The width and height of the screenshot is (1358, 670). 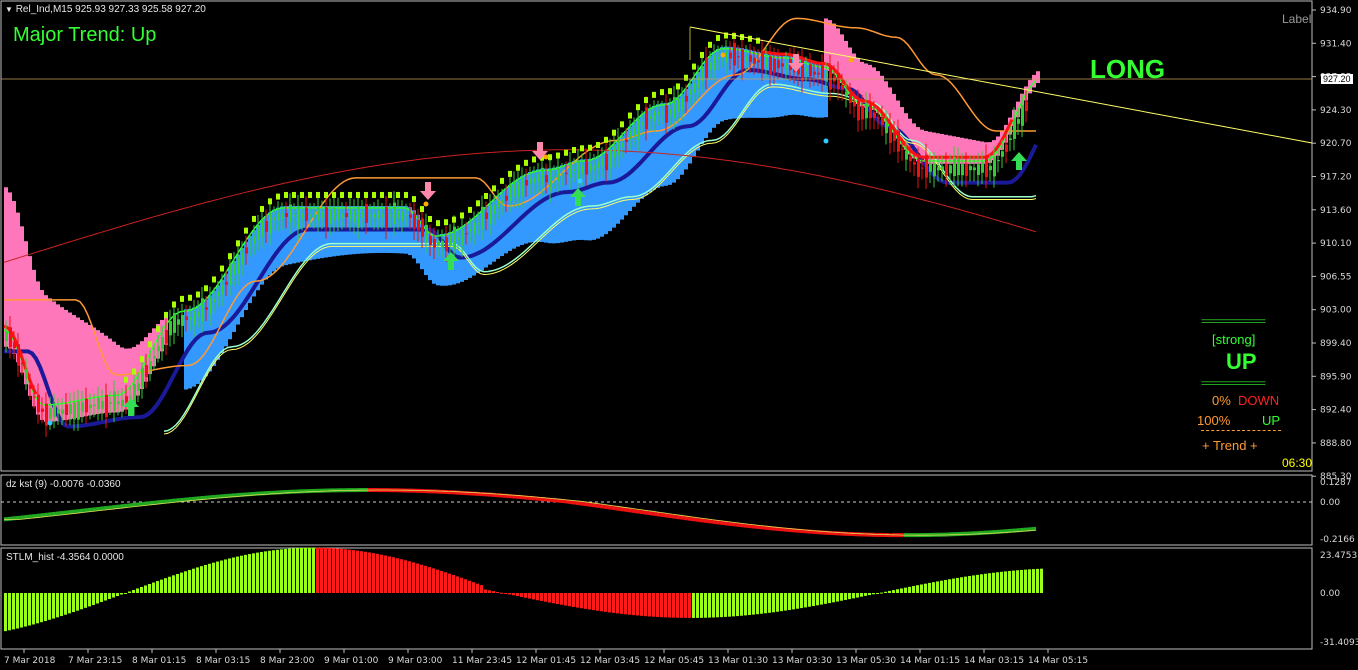 I want to click on price-tick-label: 906.55, so click(x=1336, y=277).